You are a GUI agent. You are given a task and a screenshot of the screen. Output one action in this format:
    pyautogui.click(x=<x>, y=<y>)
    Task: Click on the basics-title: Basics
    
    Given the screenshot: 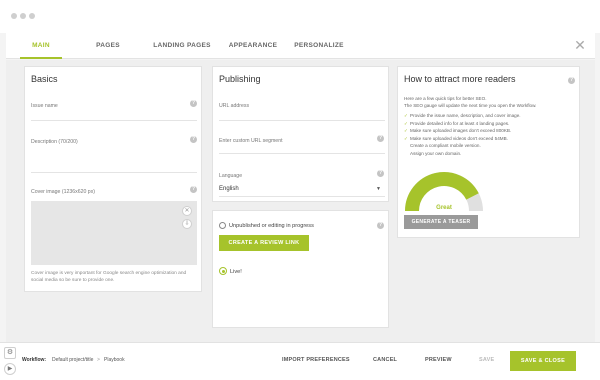 What is the action you would take?
    pyautogui.click(x=44, y=79)
    